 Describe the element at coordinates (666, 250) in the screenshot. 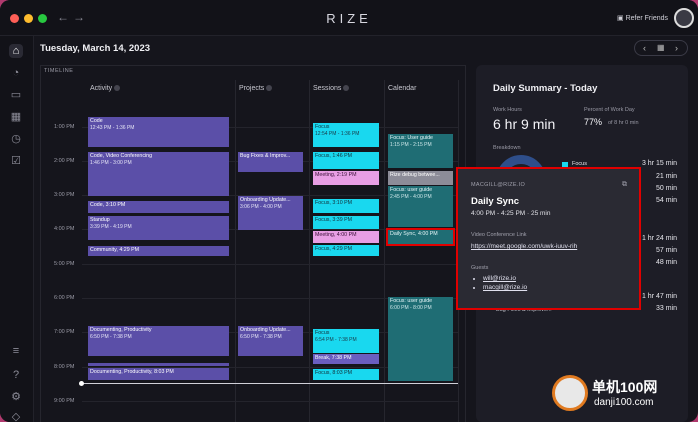

I see `breakdown-row: 57 min` at that location.